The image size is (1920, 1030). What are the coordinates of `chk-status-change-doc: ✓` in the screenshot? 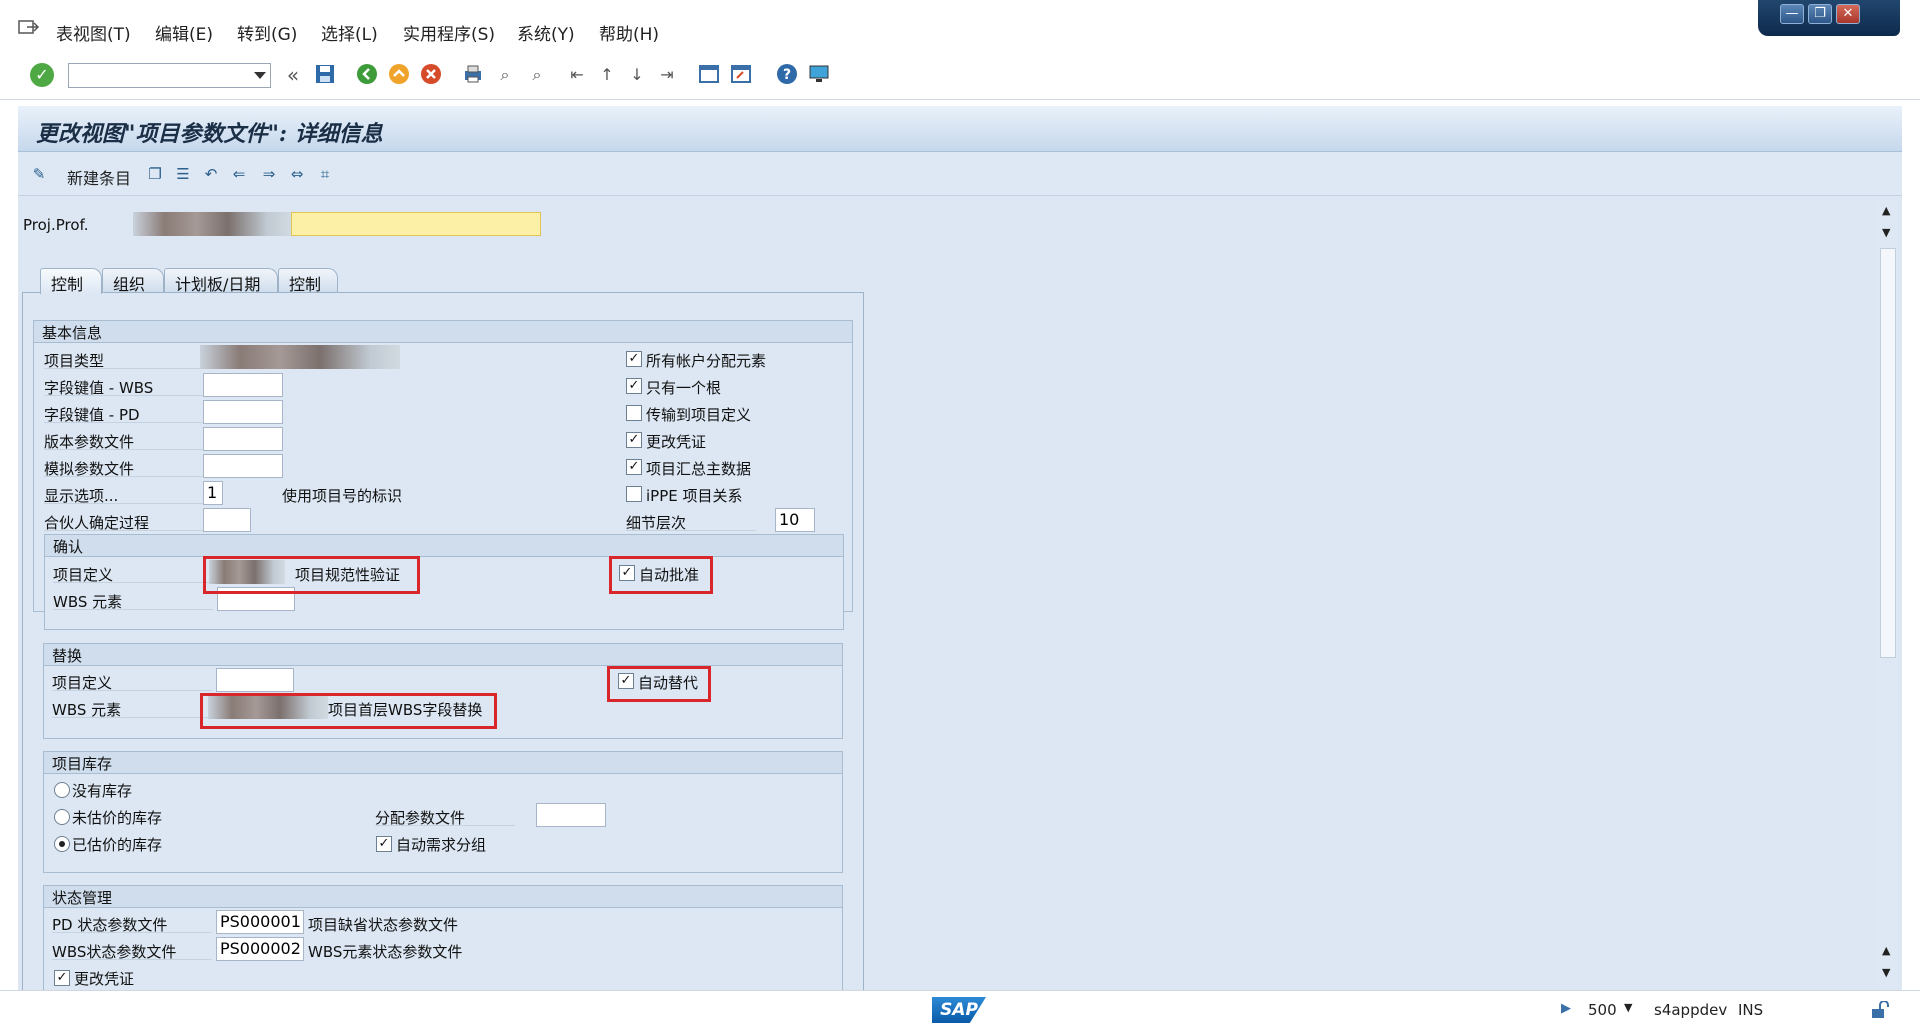 It's located at (62, 978).